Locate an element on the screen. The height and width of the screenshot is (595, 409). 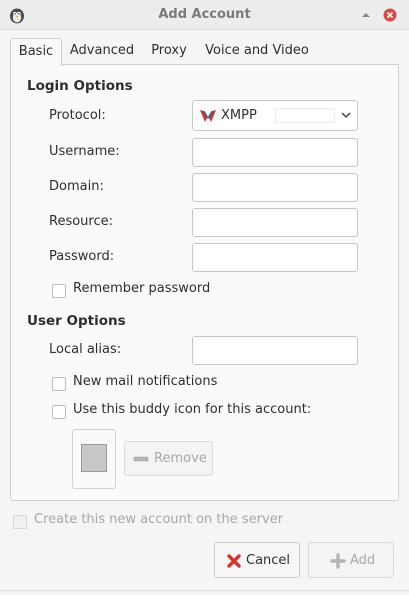
close-icon is located at coordinates (390, 15).